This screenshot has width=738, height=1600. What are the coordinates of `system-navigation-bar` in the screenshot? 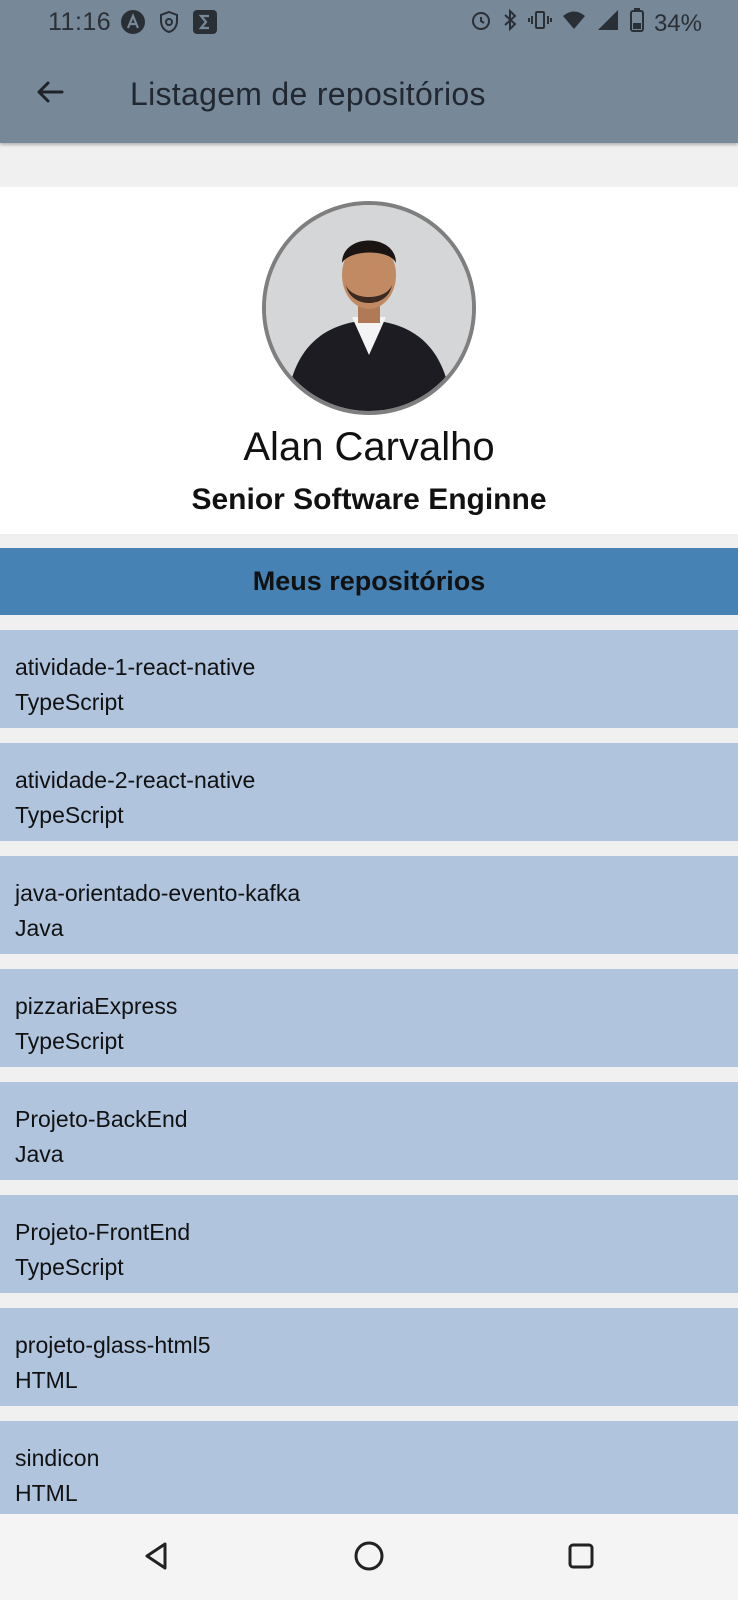 It's located at (369, 1557).